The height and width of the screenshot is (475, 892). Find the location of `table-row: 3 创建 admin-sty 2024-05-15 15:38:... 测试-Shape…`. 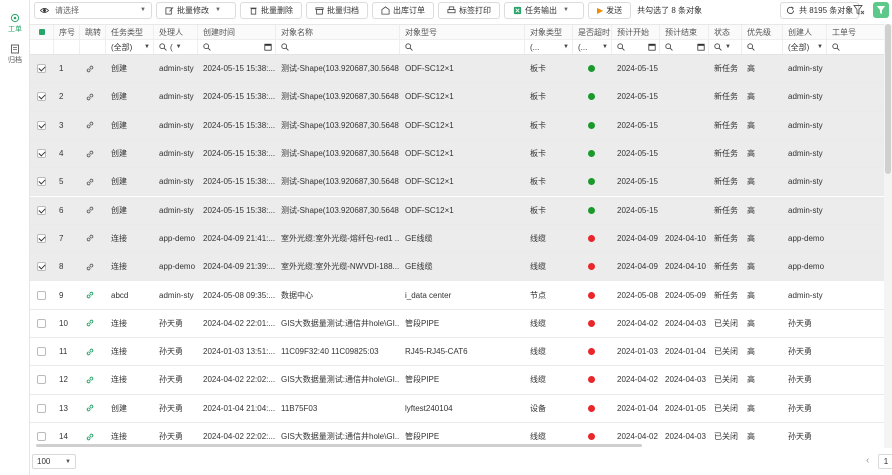

table-row: 3 创建 admin-sty 2024-05-15 15:38:... 测试-Shape… is located at coordinates (461, 125).